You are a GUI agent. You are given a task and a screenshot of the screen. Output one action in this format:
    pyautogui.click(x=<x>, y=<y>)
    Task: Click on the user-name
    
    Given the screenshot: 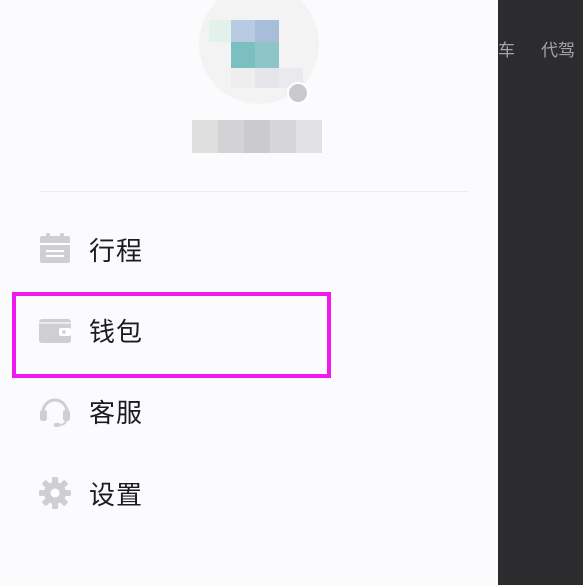 What is the action you would take?
    pyautogui.click(x=257, y=136)
    